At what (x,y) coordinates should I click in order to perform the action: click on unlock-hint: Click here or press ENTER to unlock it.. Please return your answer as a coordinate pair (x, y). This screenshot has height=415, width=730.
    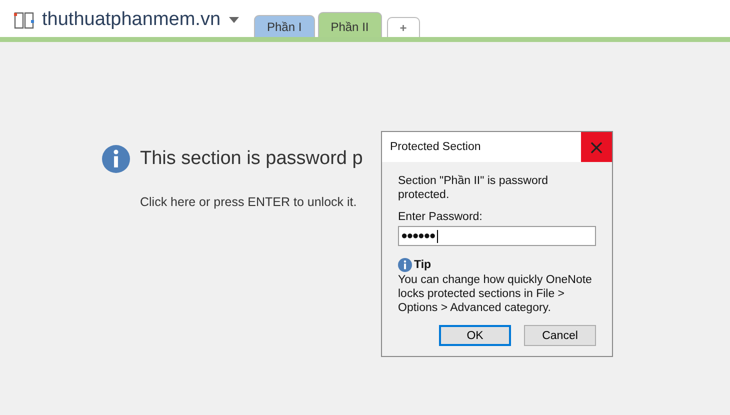
    Looking at the image, I should click on (251, 202).